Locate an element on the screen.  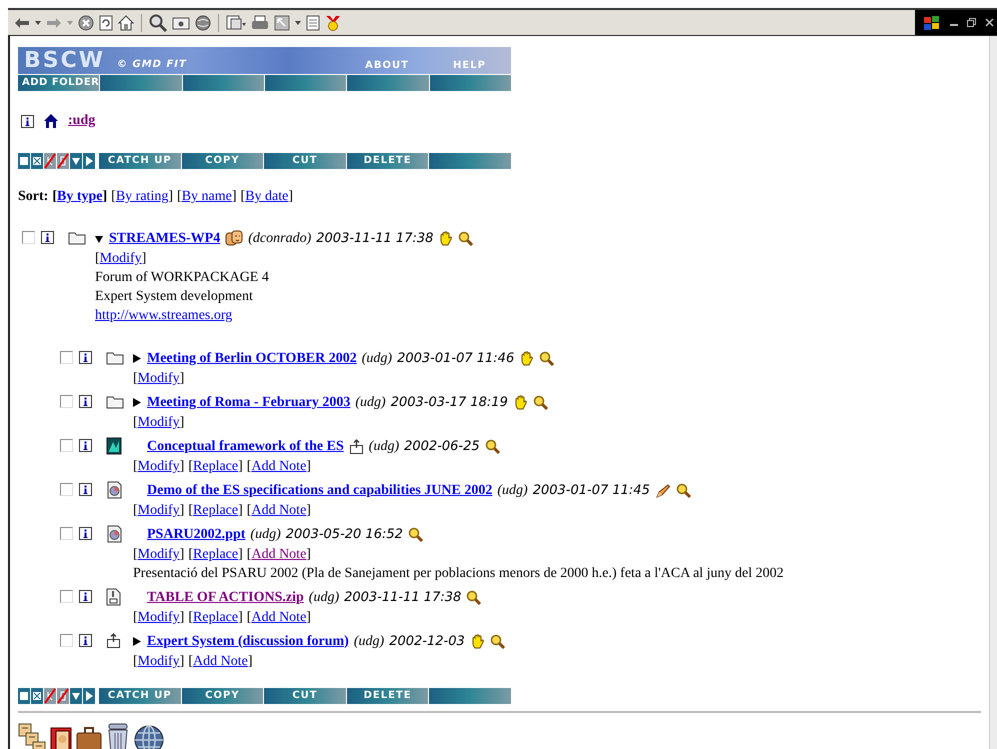
window-icon is located at coordinates (282, 22).